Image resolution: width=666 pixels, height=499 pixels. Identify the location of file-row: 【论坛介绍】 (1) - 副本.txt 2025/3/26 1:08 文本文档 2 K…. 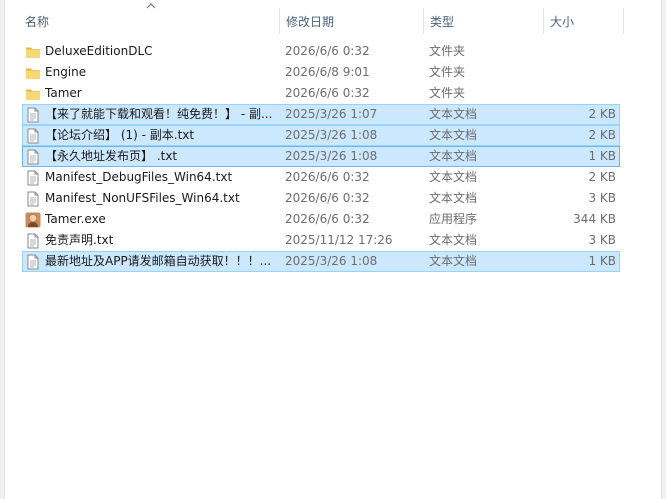
(321, 135).